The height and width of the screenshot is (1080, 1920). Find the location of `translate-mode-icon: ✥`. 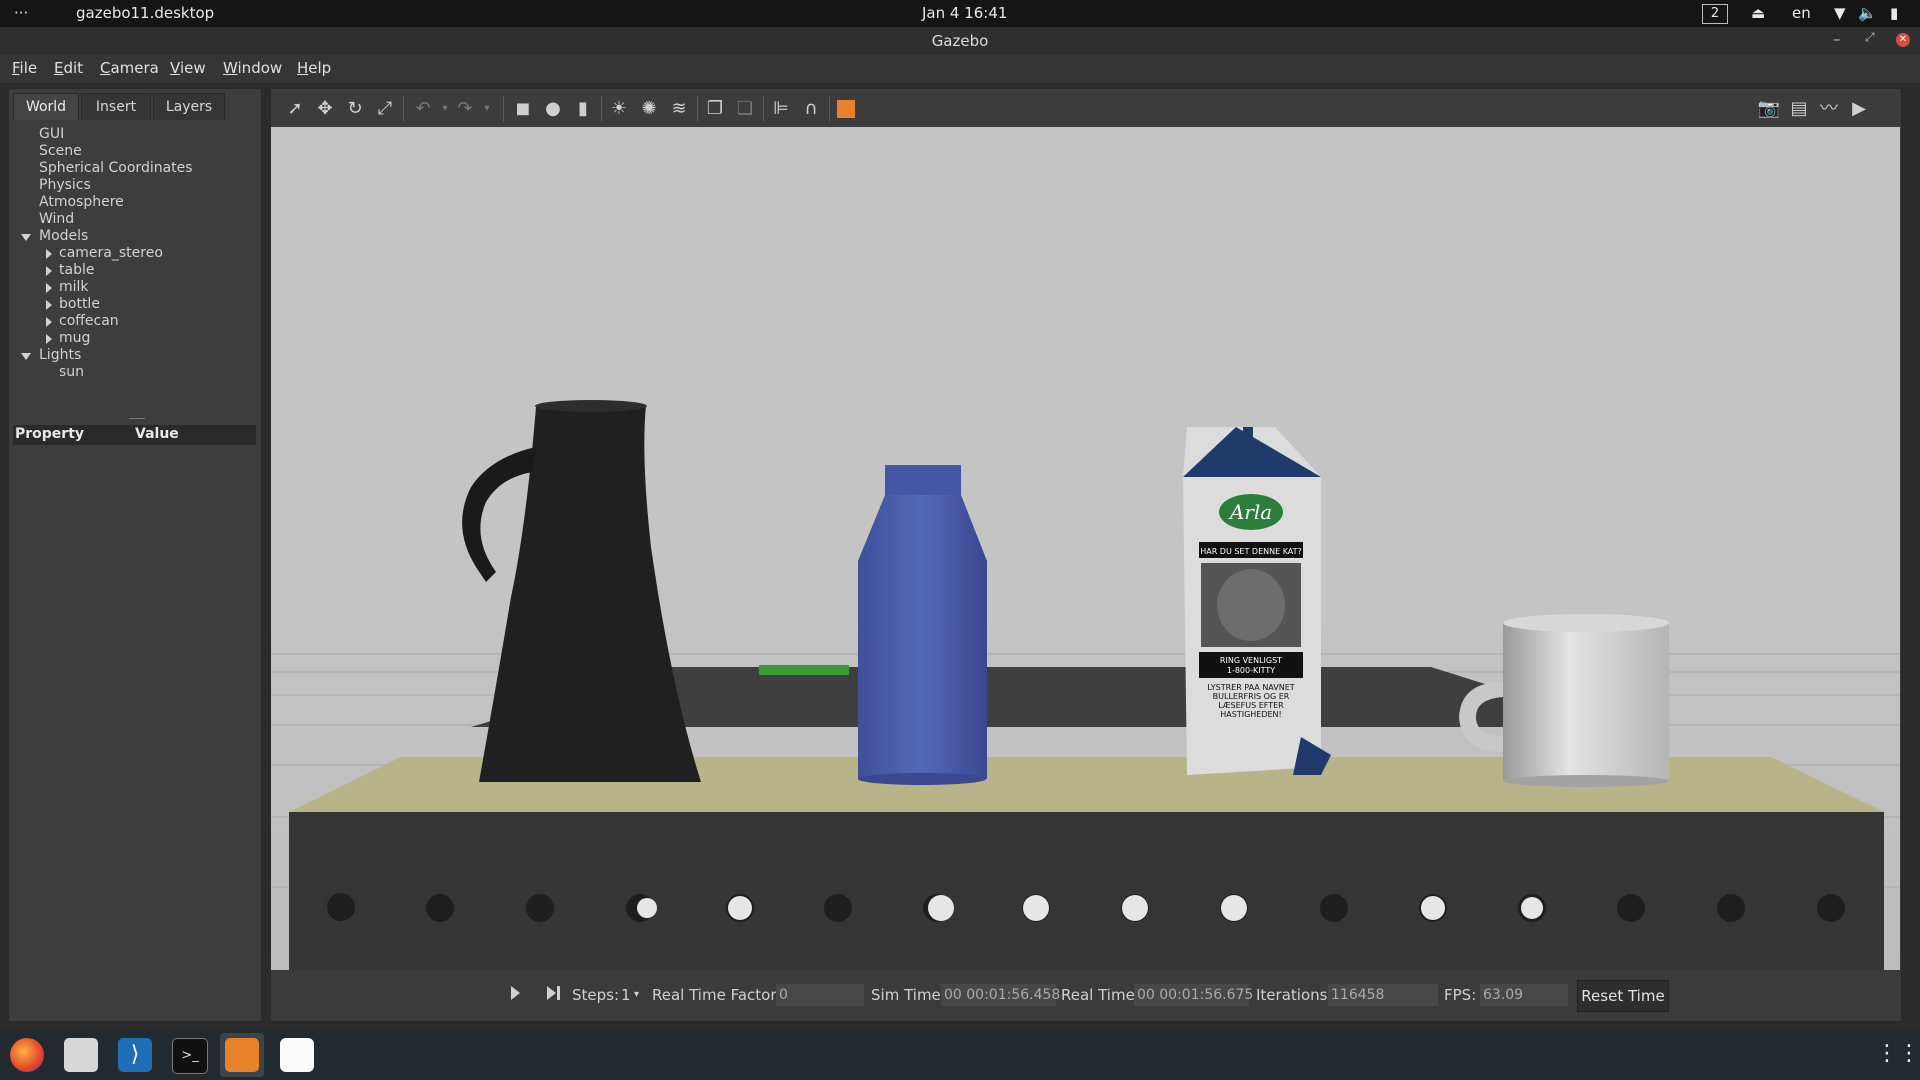

translate-mode-icon: ✥ is located at coordinates (325, 109).